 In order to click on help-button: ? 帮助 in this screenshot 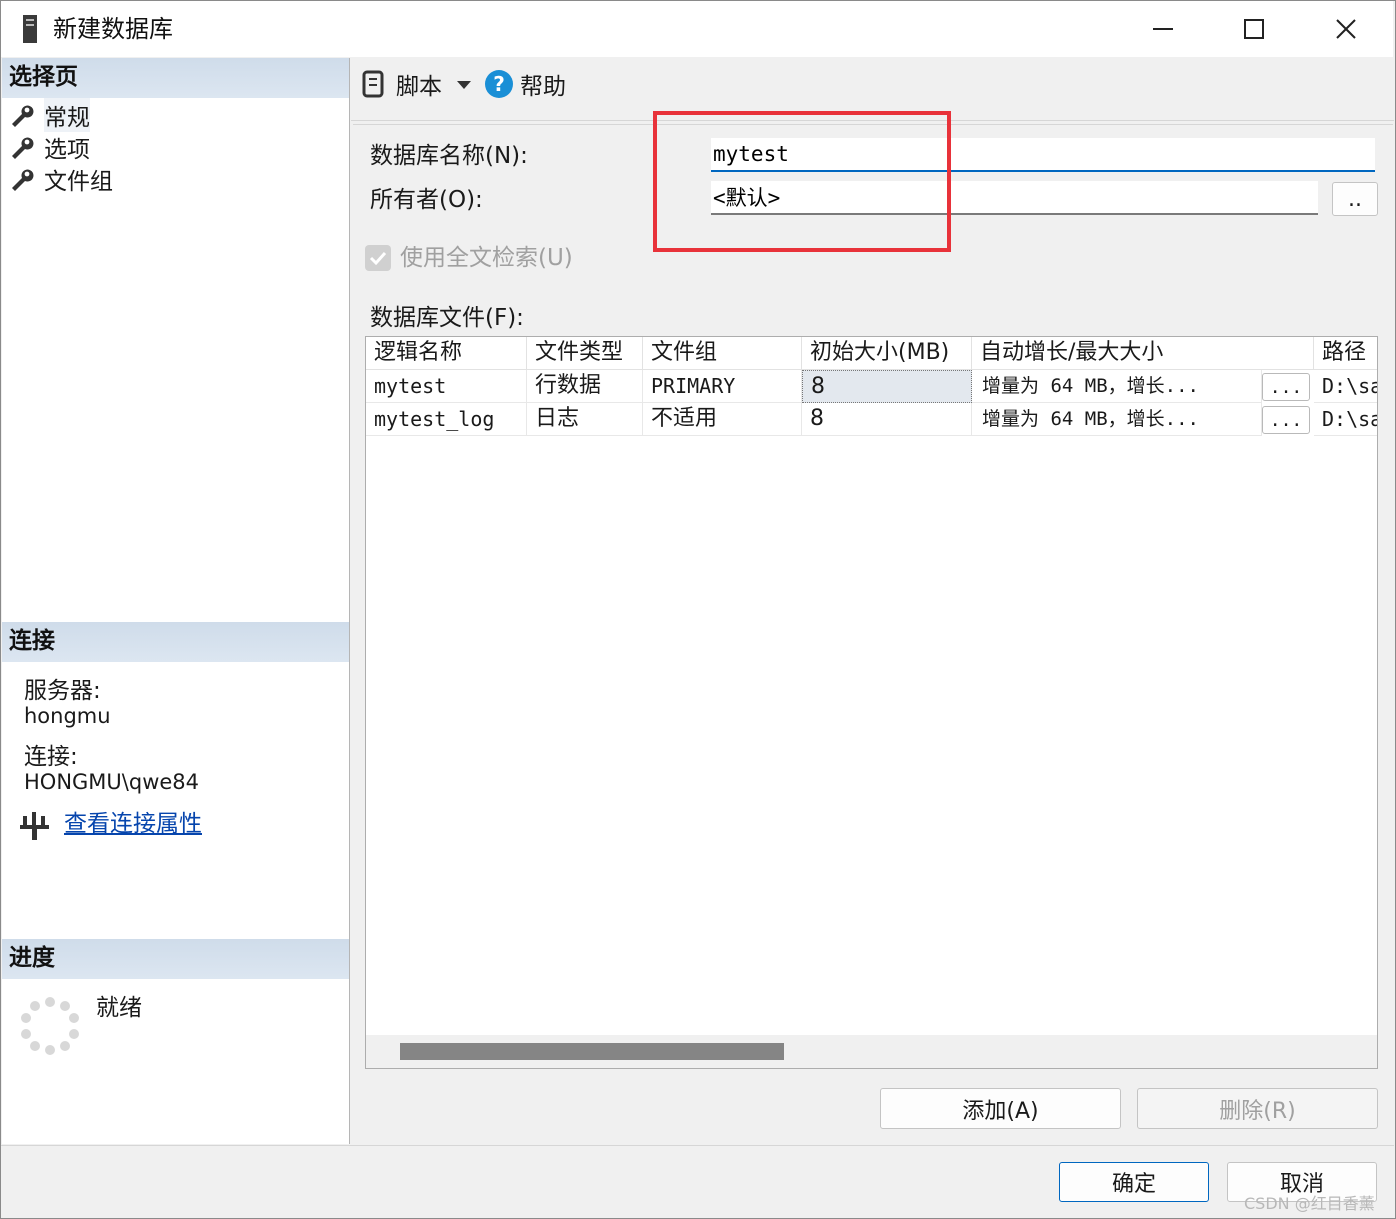, I will do `click(525, 84)`.